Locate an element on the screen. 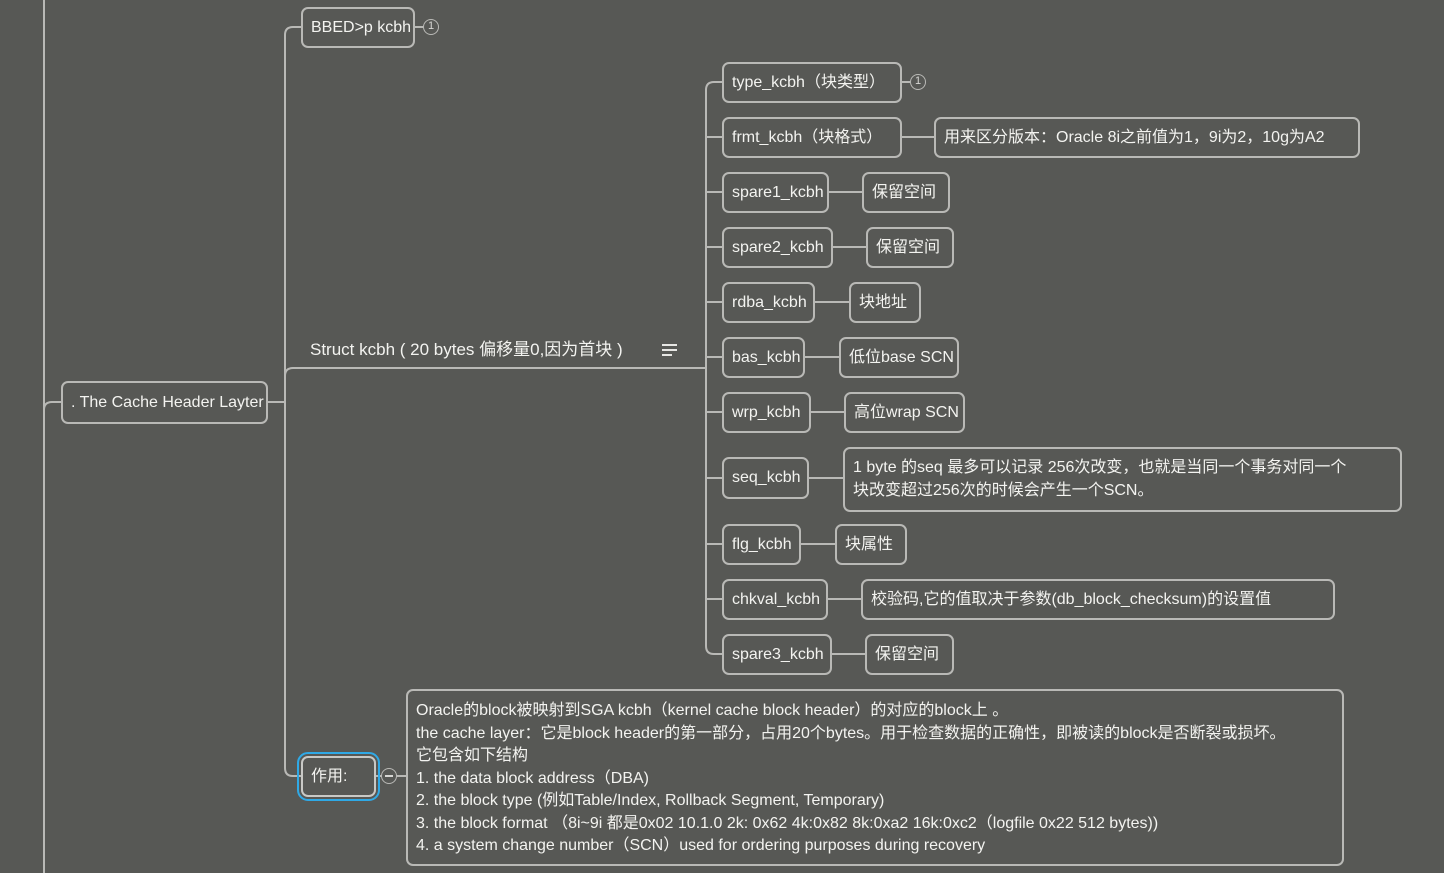 The width and height of the screenshot is (1444, 873). topic-bbed: BBED>p kcbh is located at coordinates (358, 27).